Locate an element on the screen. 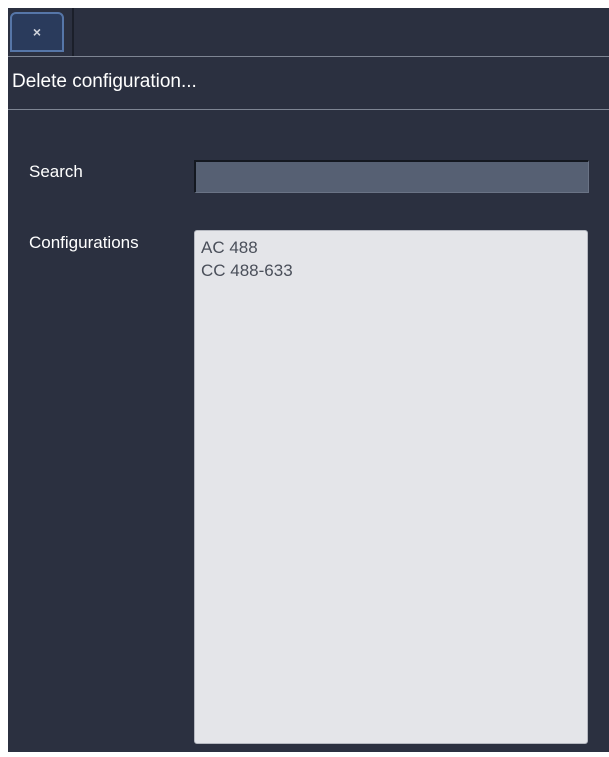 The width and height of the screenshot is (609, 757). tab-bar: × is located at coordinates (308, 32).